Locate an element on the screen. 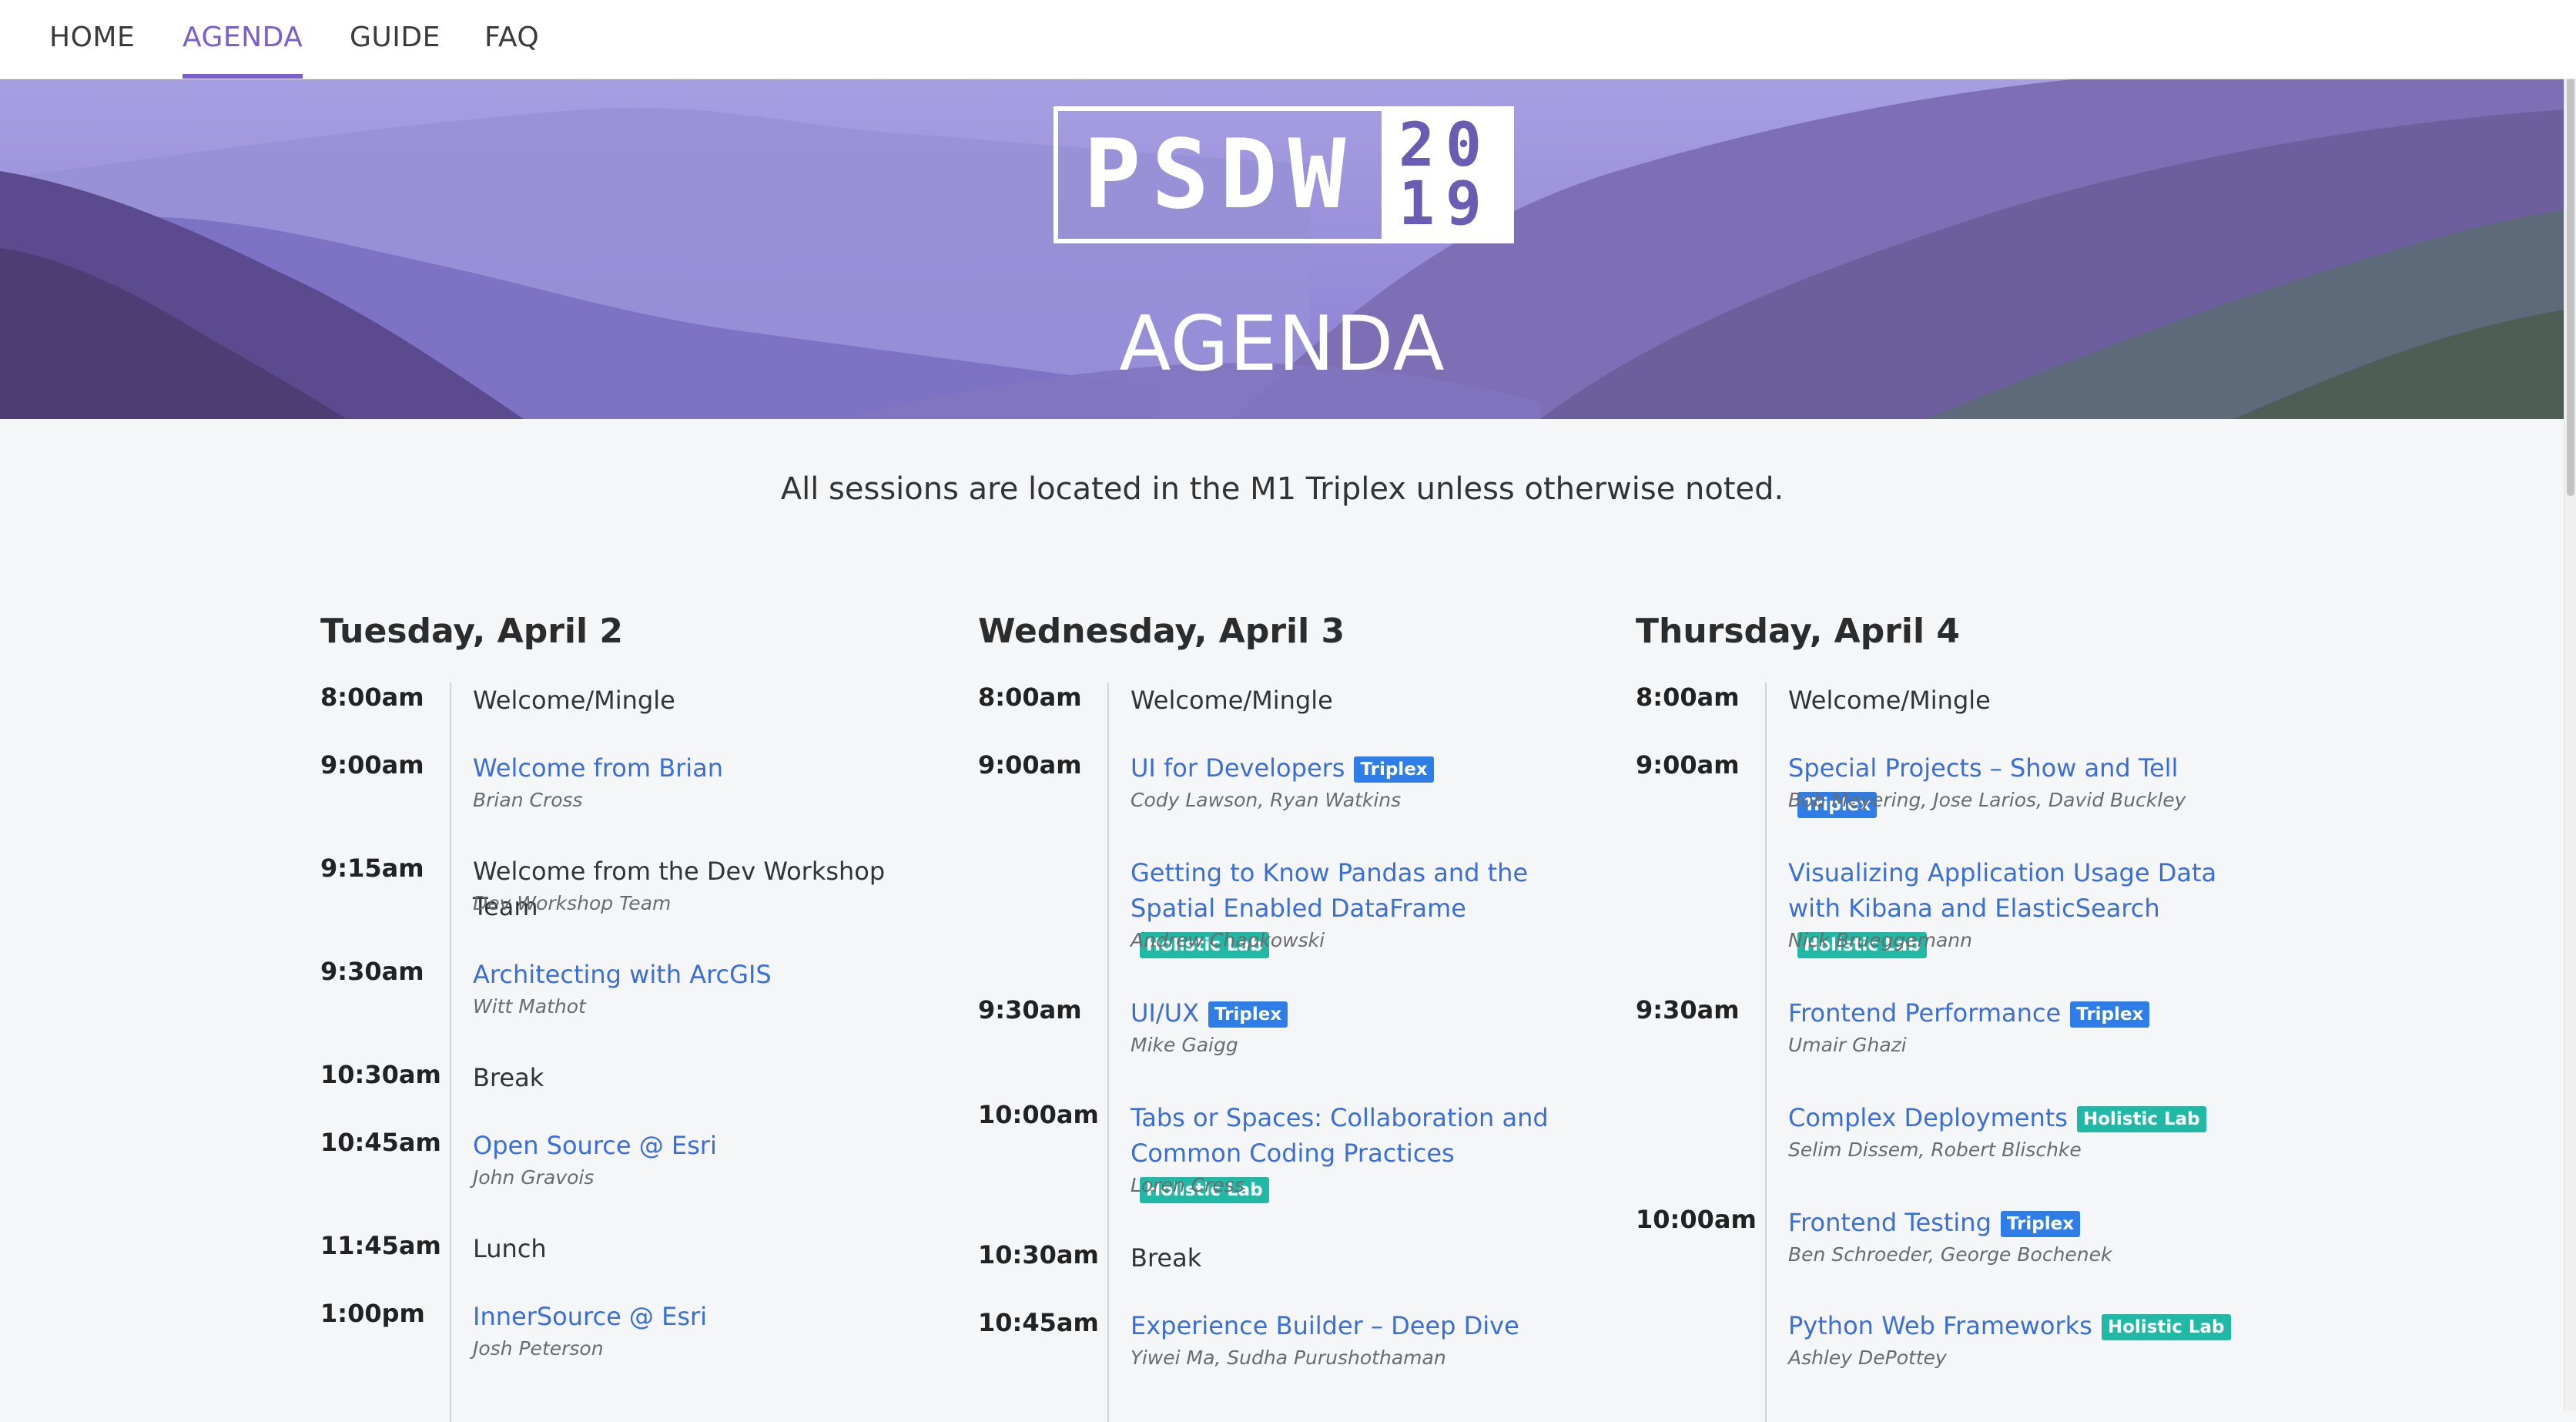  nav-home: HOME is located at coordinates (92, 49).